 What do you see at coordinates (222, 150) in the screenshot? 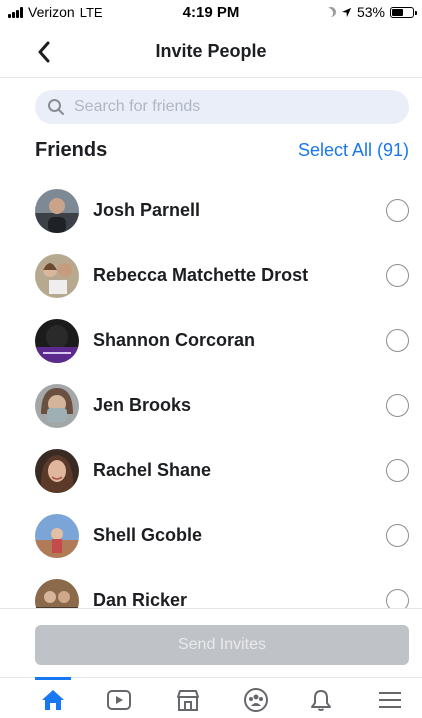
I see `friends-section-header: Friends Select All (91)` at bounding box center [222, 150].